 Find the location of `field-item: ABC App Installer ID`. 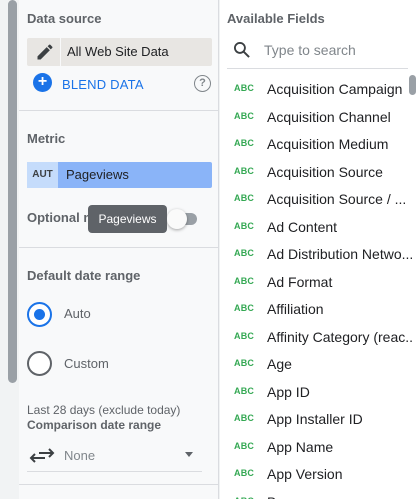

field-item: ABC App Installer ID is located at coordinates (315, 419).